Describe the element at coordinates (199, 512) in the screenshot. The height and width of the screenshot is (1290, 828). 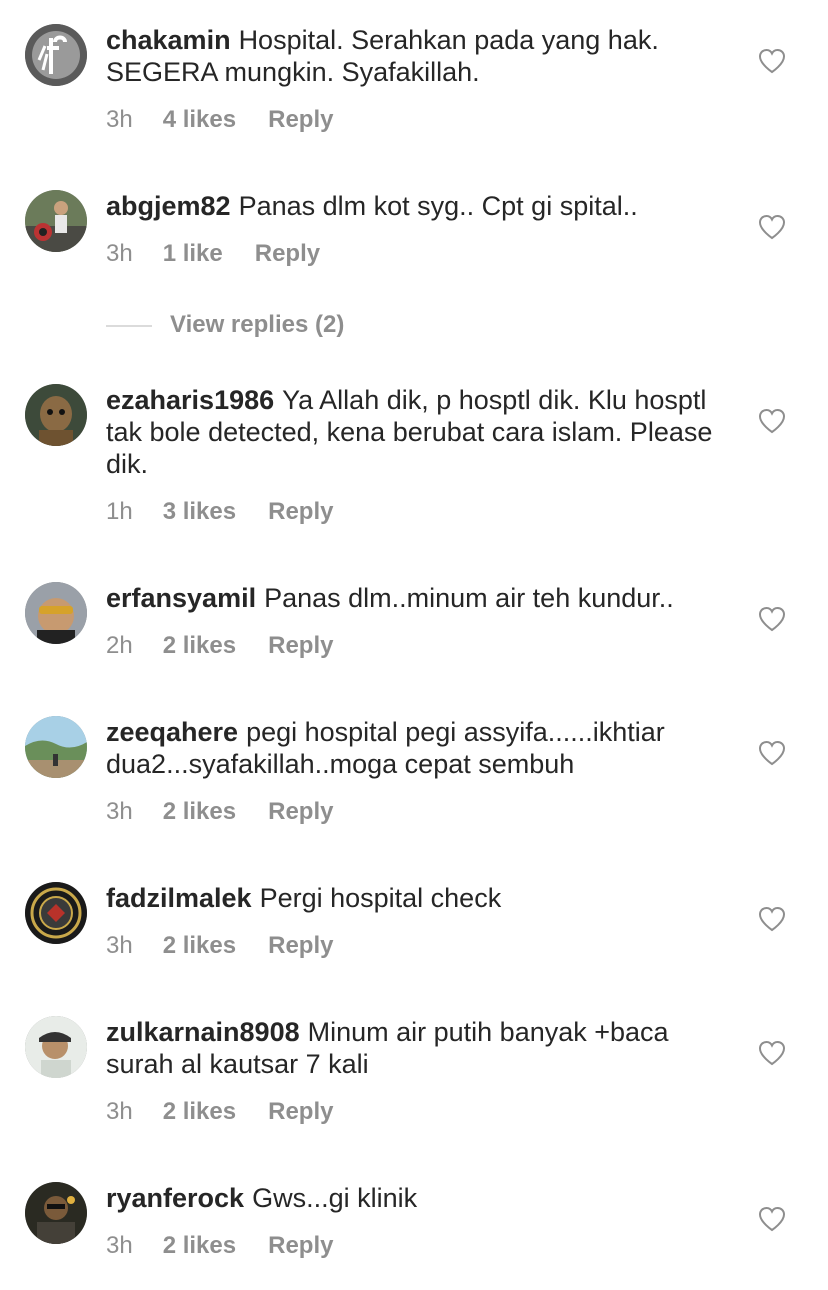
I see `comment-likes: 3 likes` at that location.